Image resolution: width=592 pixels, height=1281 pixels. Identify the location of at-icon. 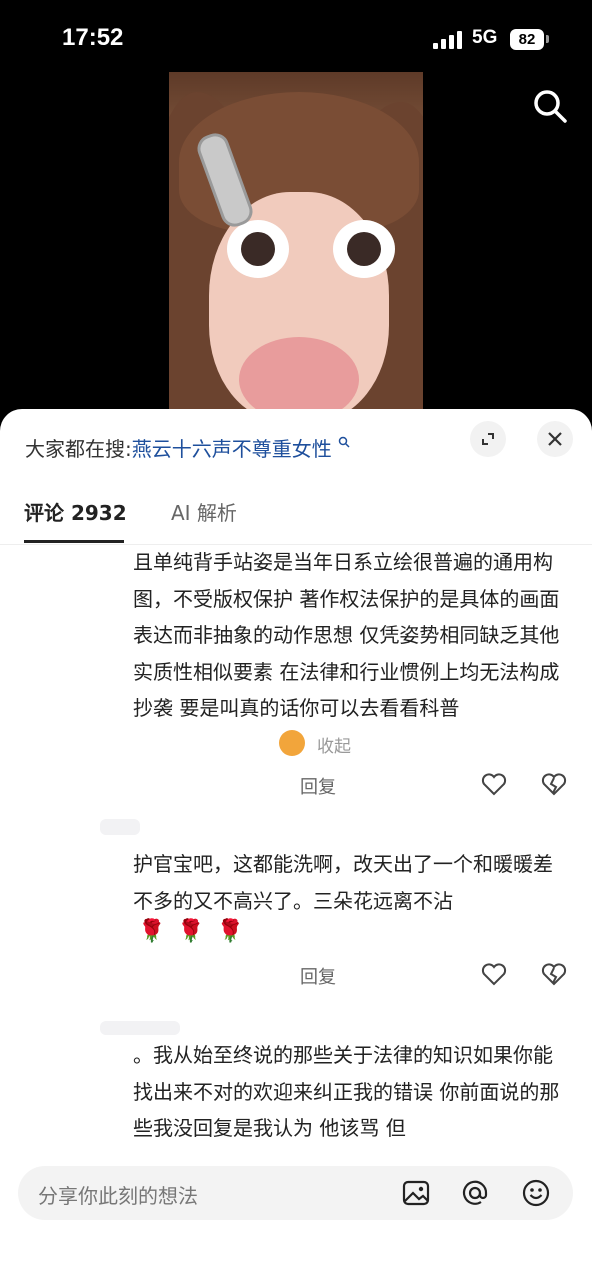
(475, 1193).